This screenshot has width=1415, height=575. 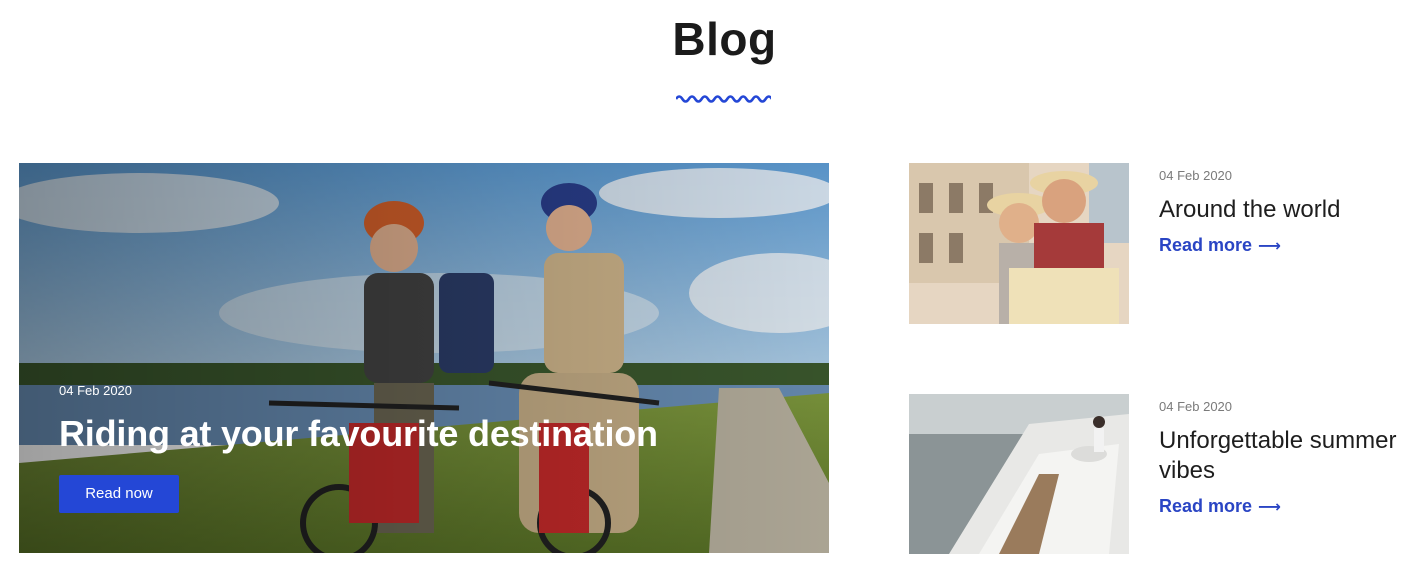 I want to click on post-card: 04 Feb 2020 Around the world Read more ⟶, so click(x=1159, y=243).